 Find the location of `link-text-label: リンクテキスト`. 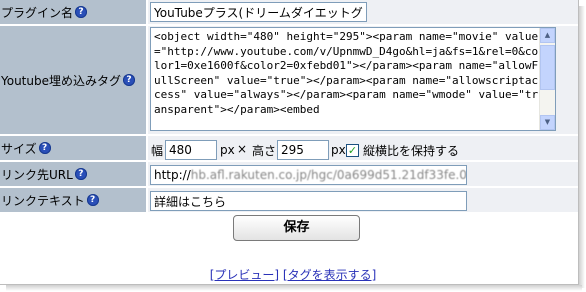

link-text-label: リンクテキスト is located at coordinates (43, 200).